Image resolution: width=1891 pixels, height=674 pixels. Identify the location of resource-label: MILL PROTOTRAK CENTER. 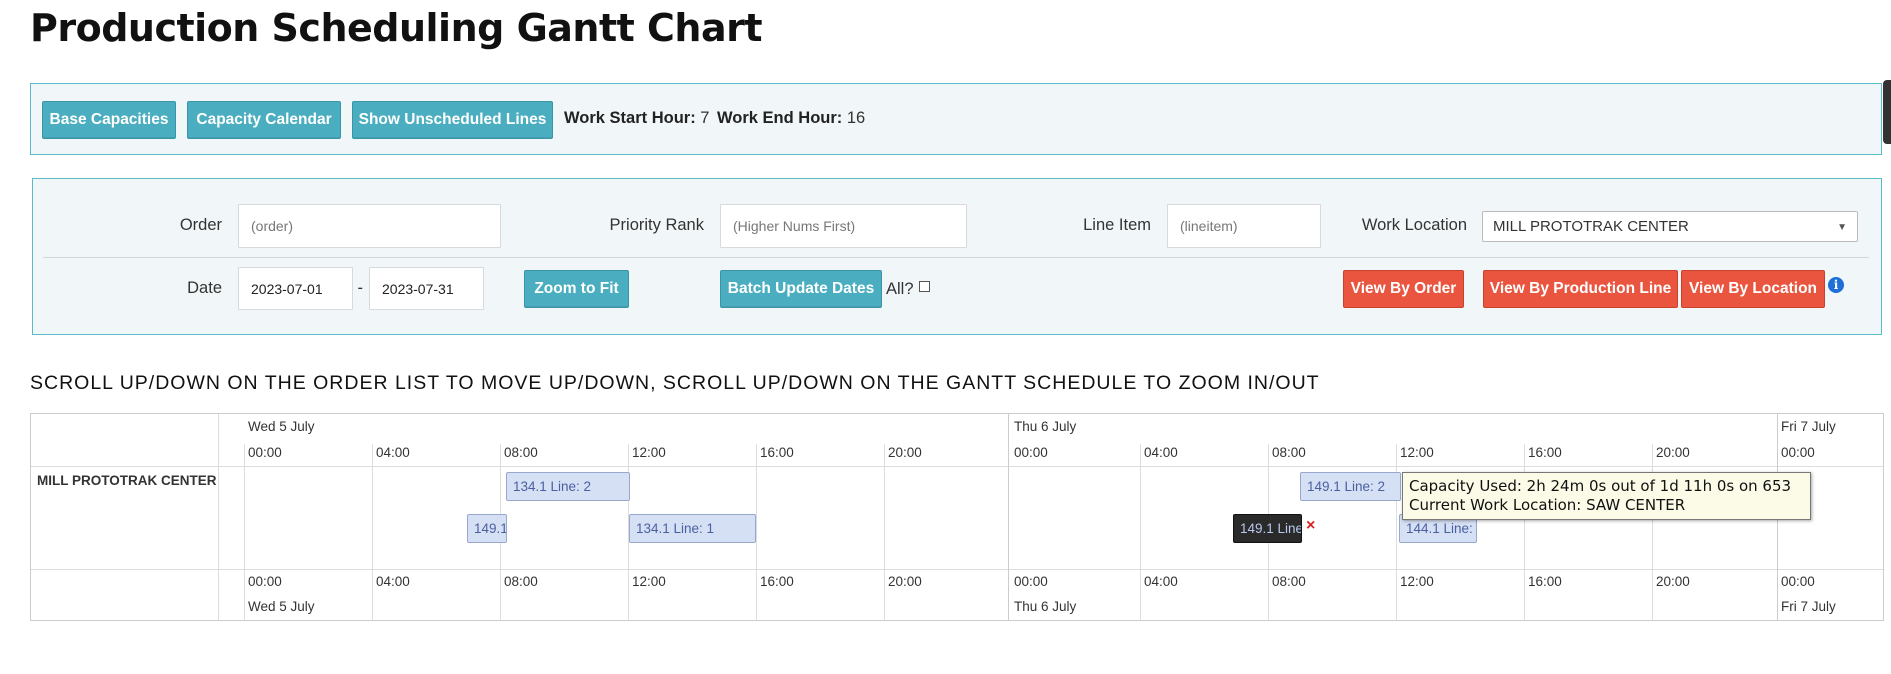
(127, 480).